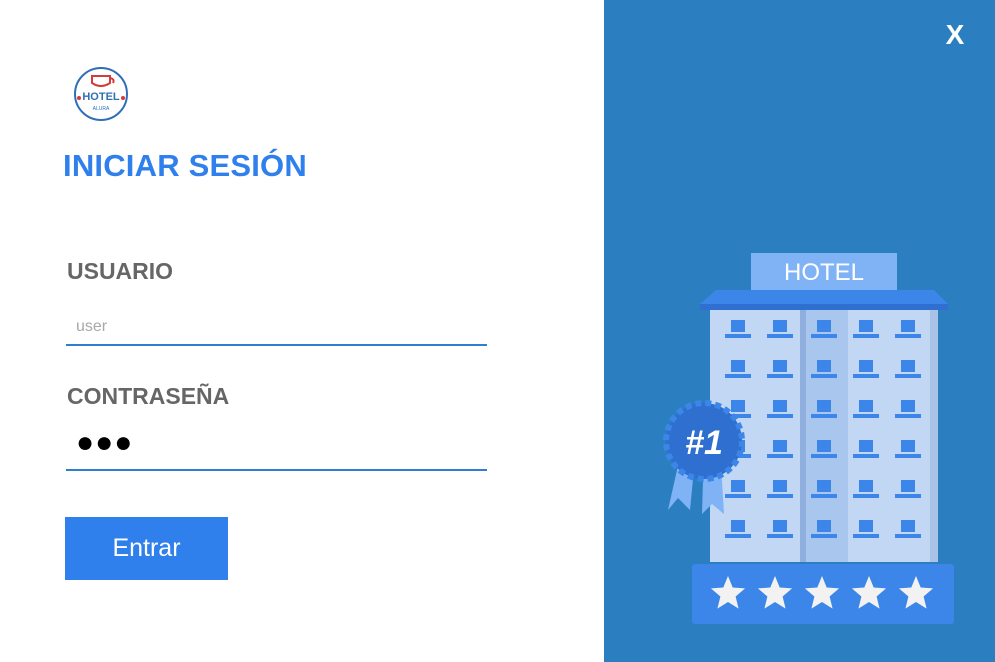  I want to click on password-label: CONTRASEÑA, so click(148, 396).